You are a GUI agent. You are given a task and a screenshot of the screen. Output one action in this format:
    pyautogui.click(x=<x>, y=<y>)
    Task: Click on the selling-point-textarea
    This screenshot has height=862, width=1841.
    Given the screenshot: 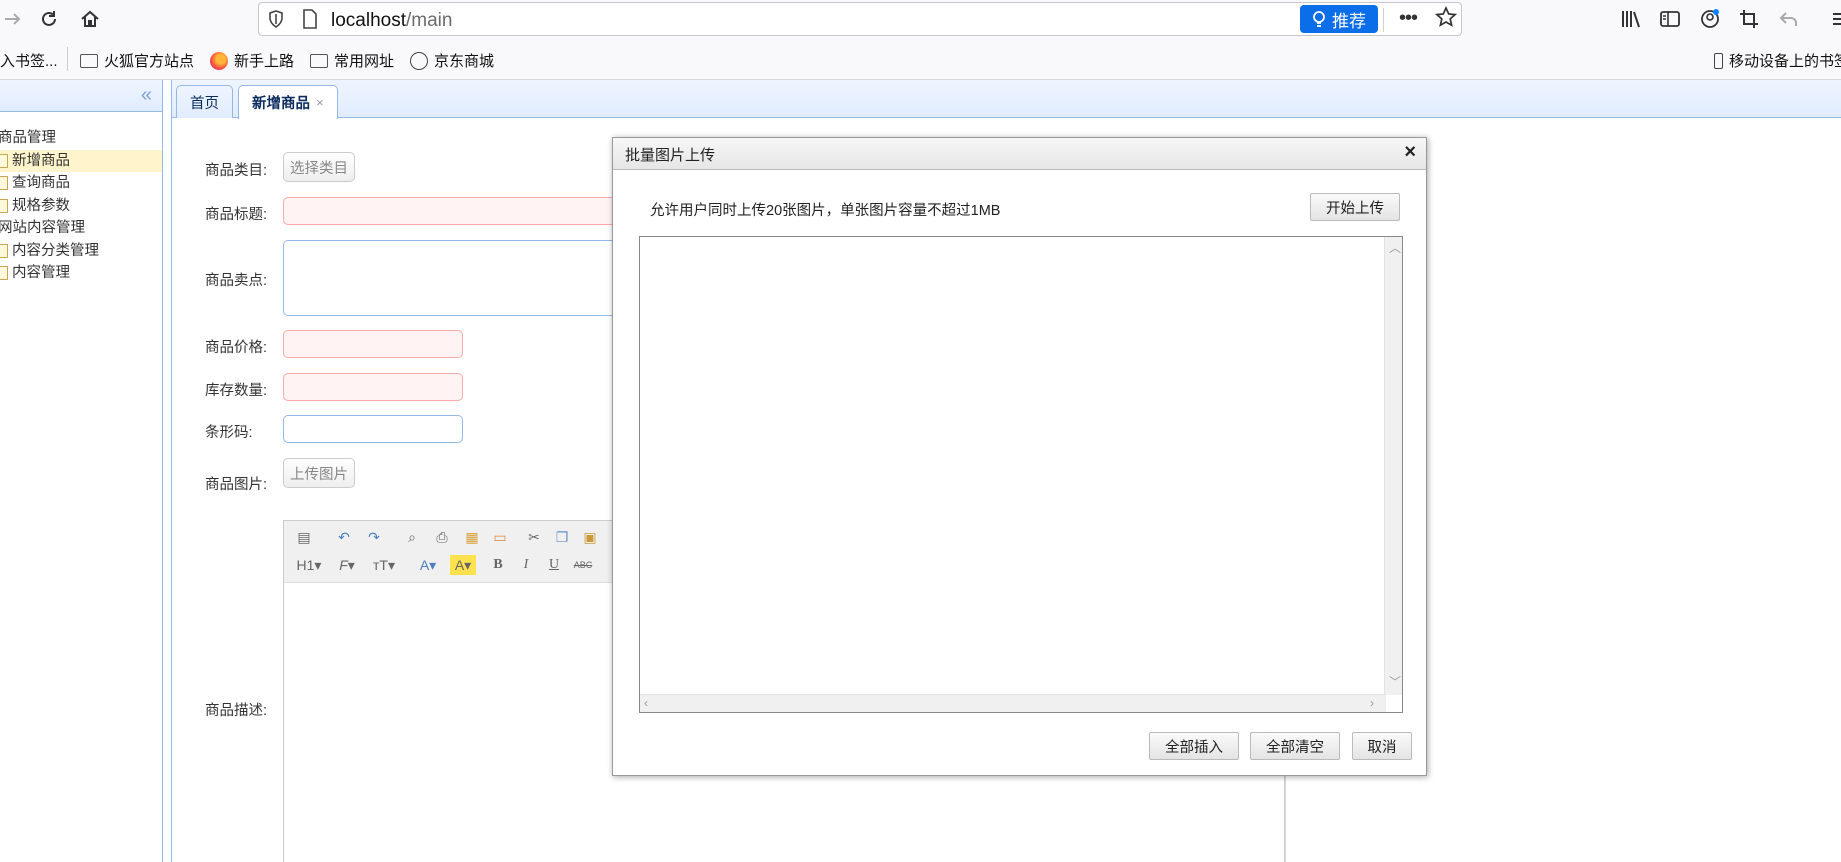 What is the action you would take?
    pyautogui.click(x=453, y=278)
    